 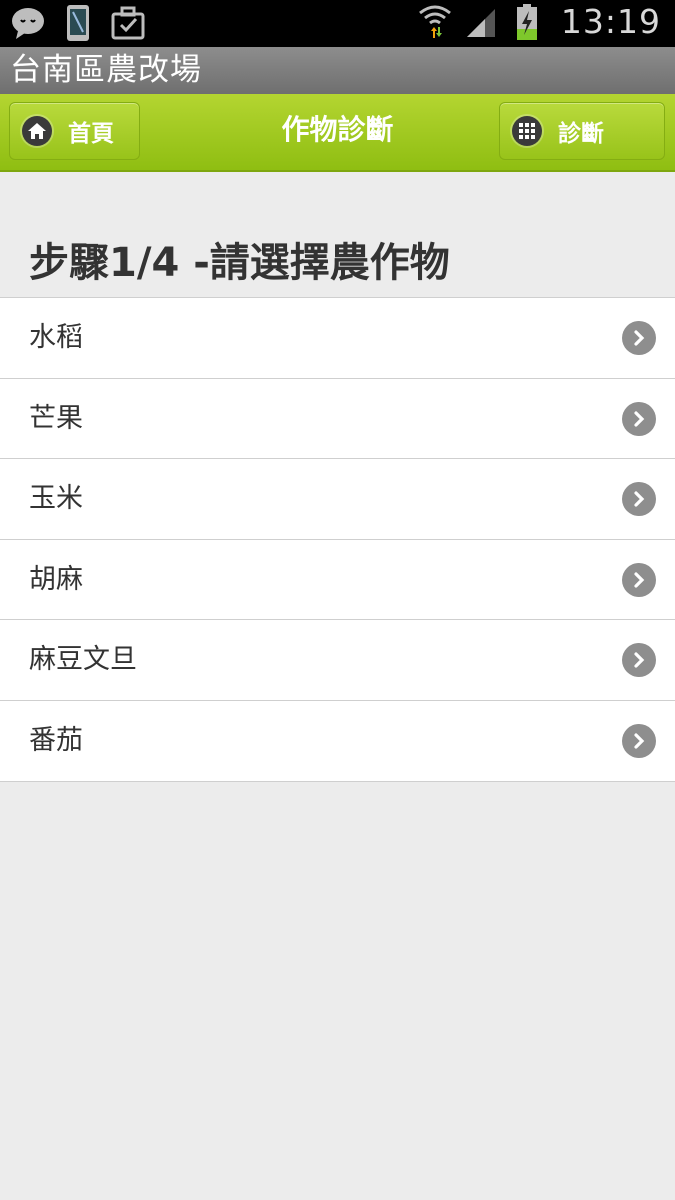 What do you see at coordinates (337, 70) in the screenshot?
I see `app-title: 台南區農改場` at bounding box center [337, 70].